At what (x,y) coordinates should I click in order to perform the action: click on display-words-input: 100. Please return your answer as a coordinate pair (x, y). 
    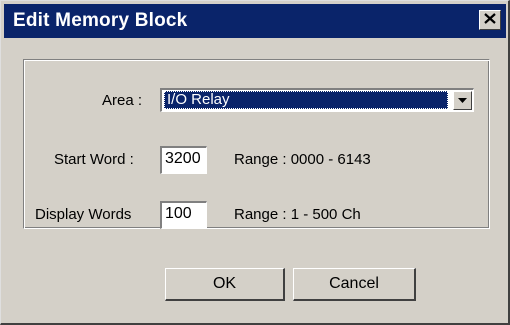
    Looking at the image, I should click on (183, 215).